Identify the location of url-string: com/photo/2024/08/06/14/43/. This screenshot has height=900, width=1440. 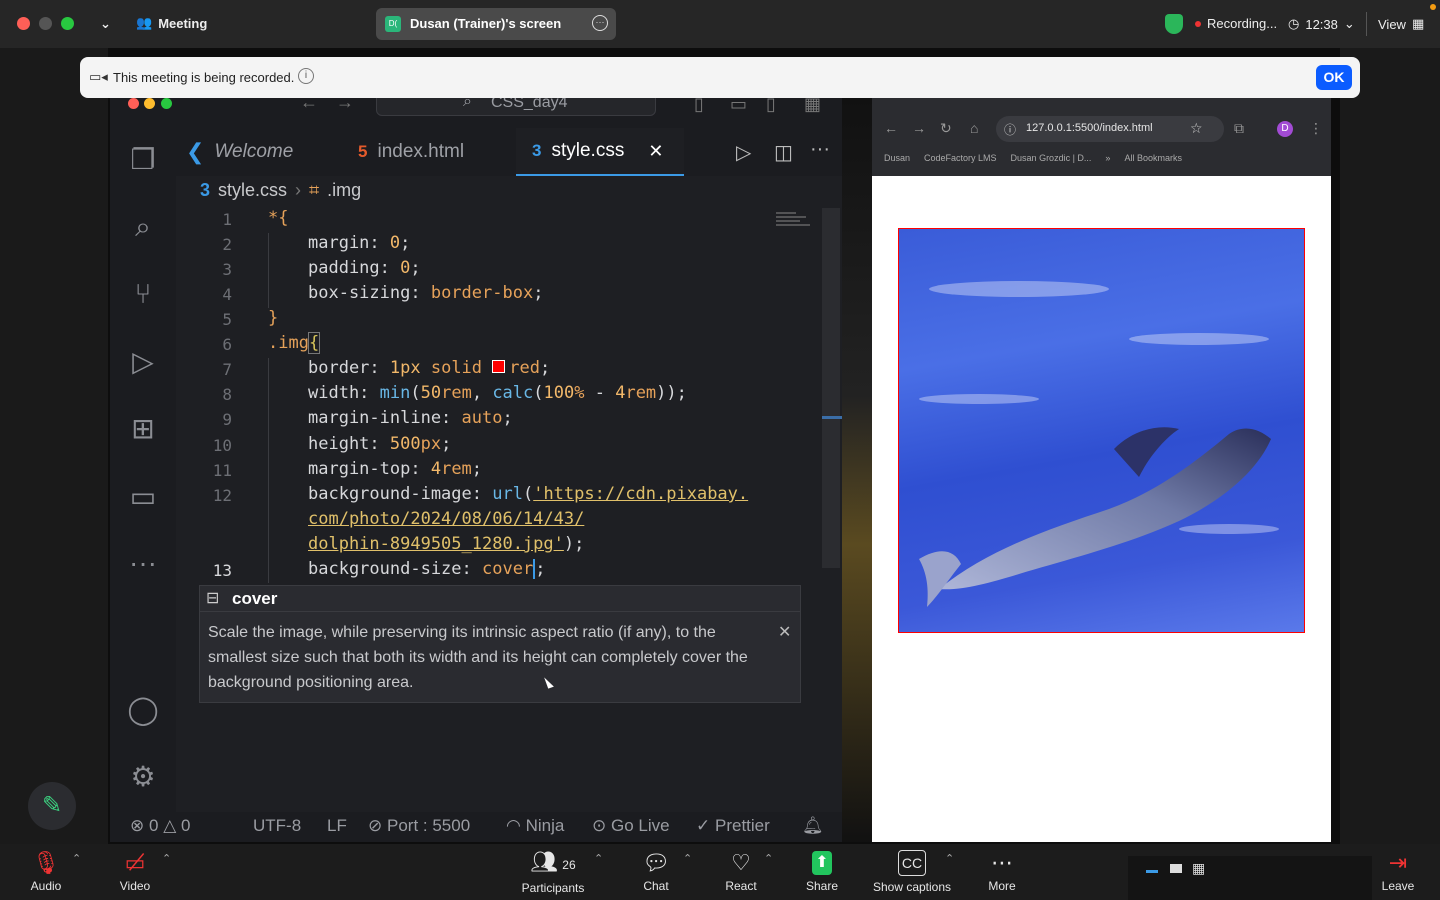
(446, 519).